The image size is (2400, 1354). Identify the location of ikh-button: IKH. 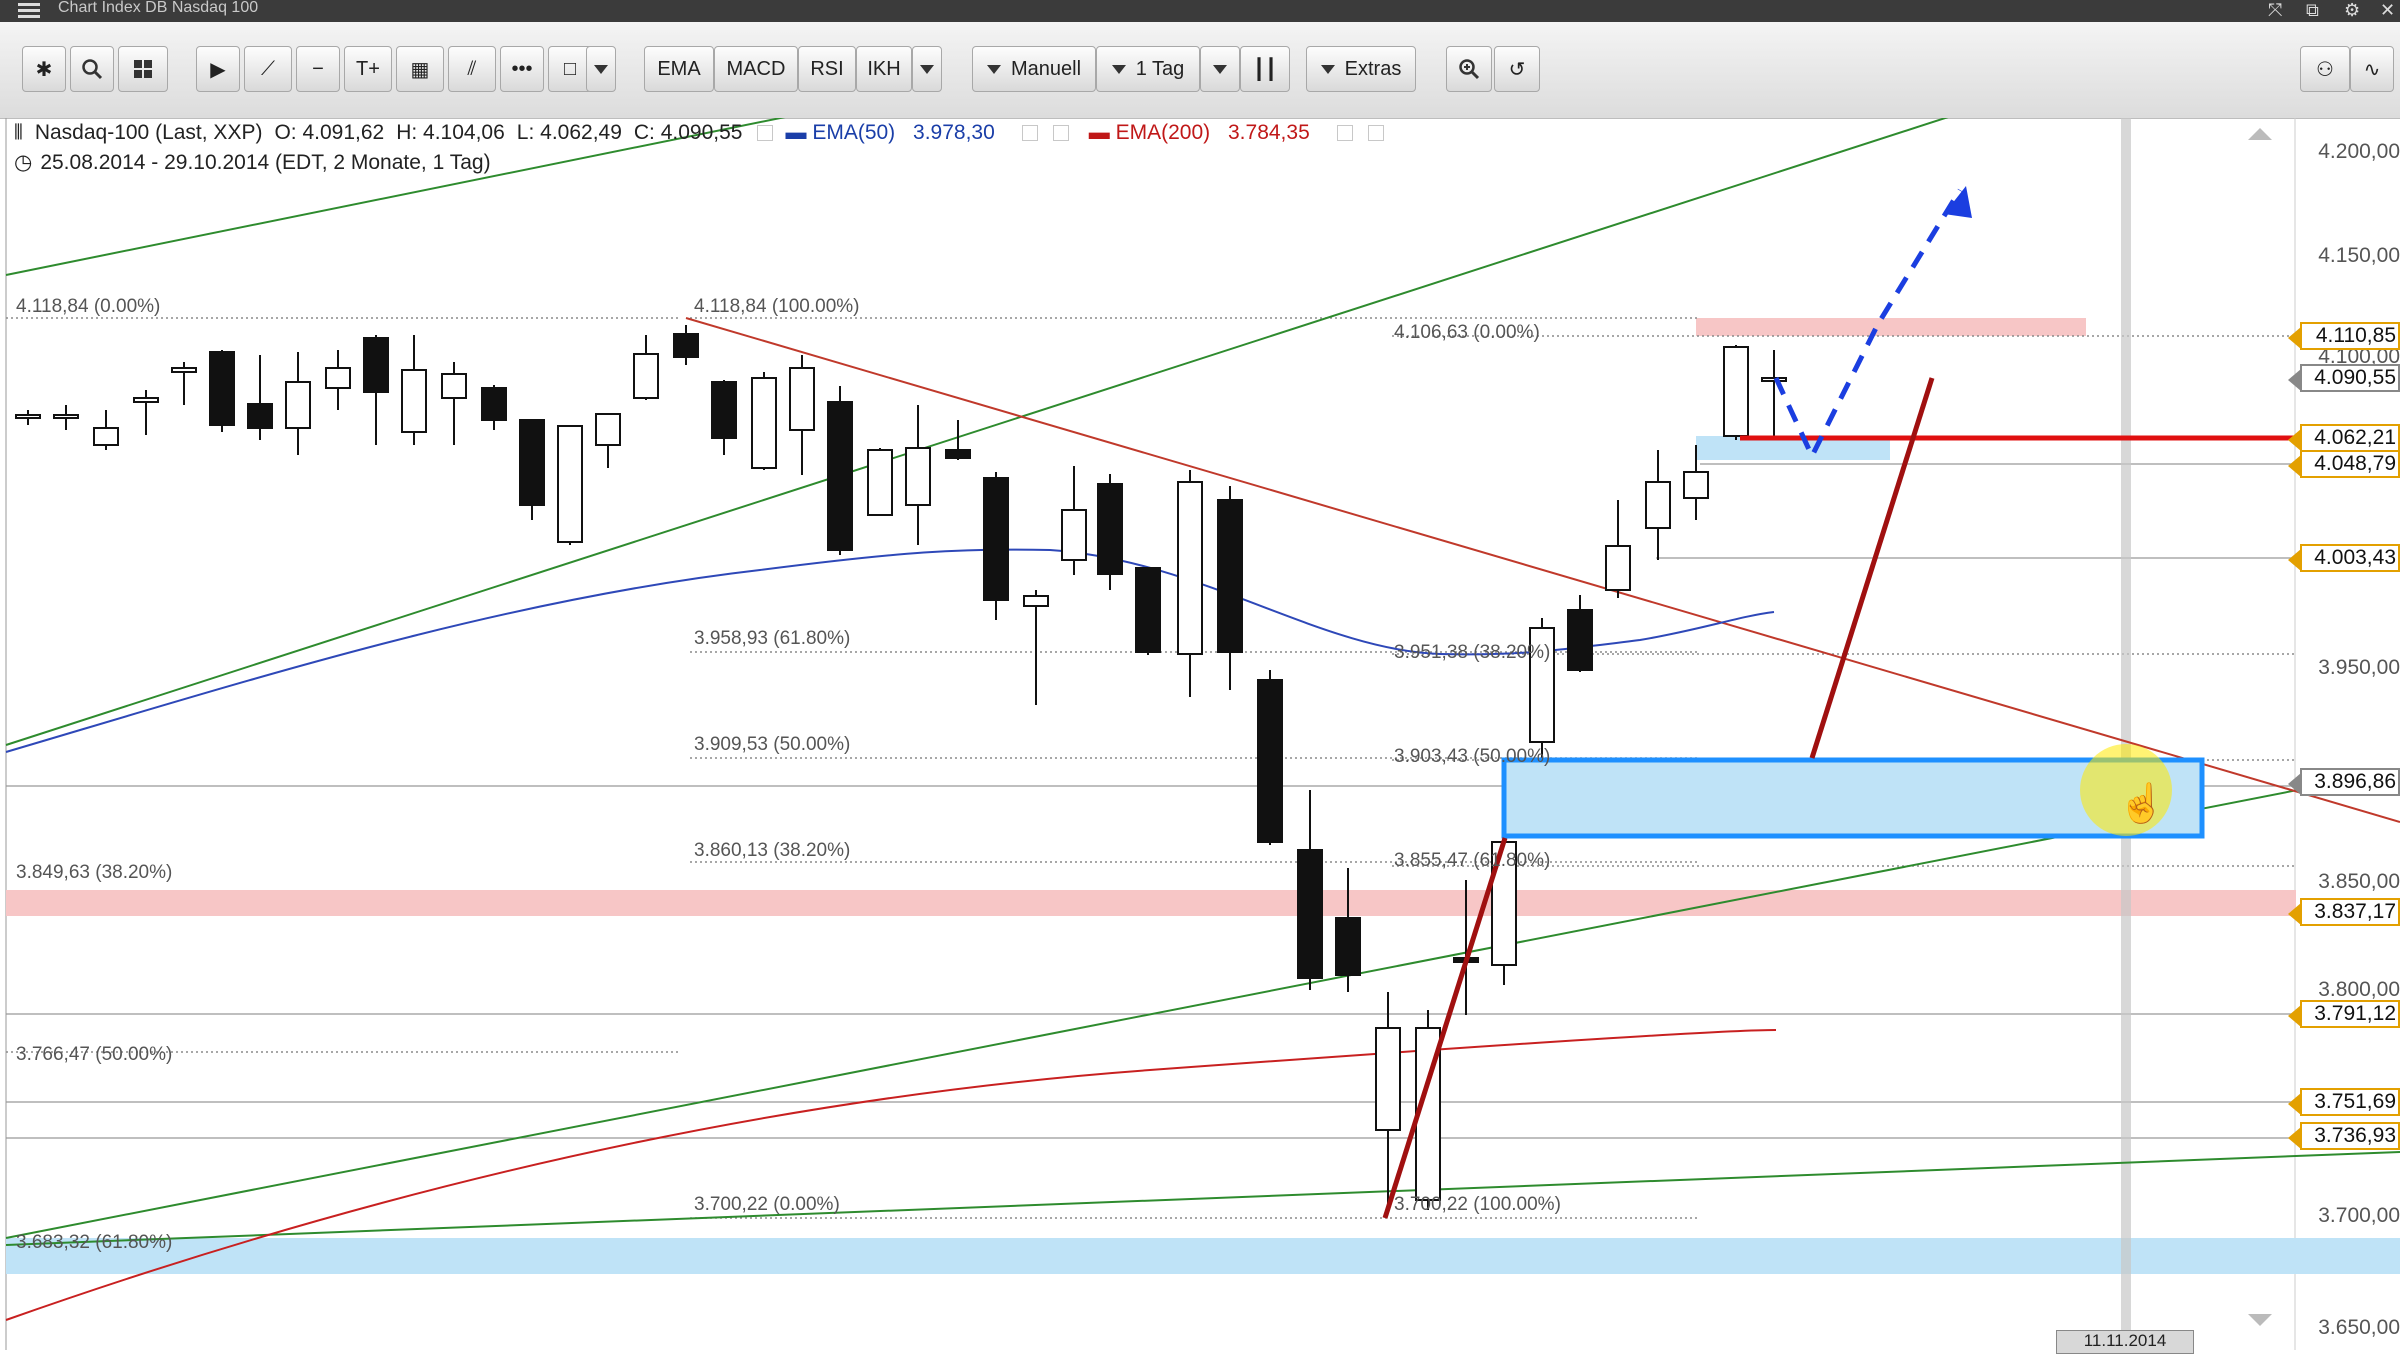
(884, 69).